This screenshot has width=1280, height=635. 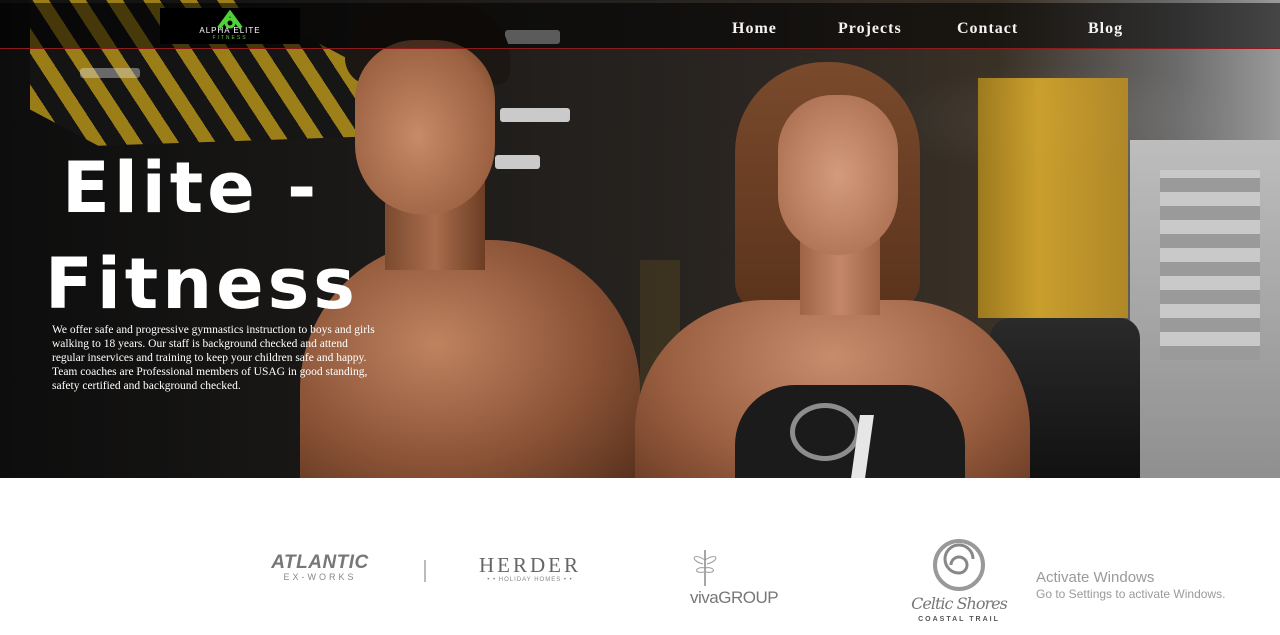 I want to click on watermark-title: Activate Windows, so click(x=1095, y=577).